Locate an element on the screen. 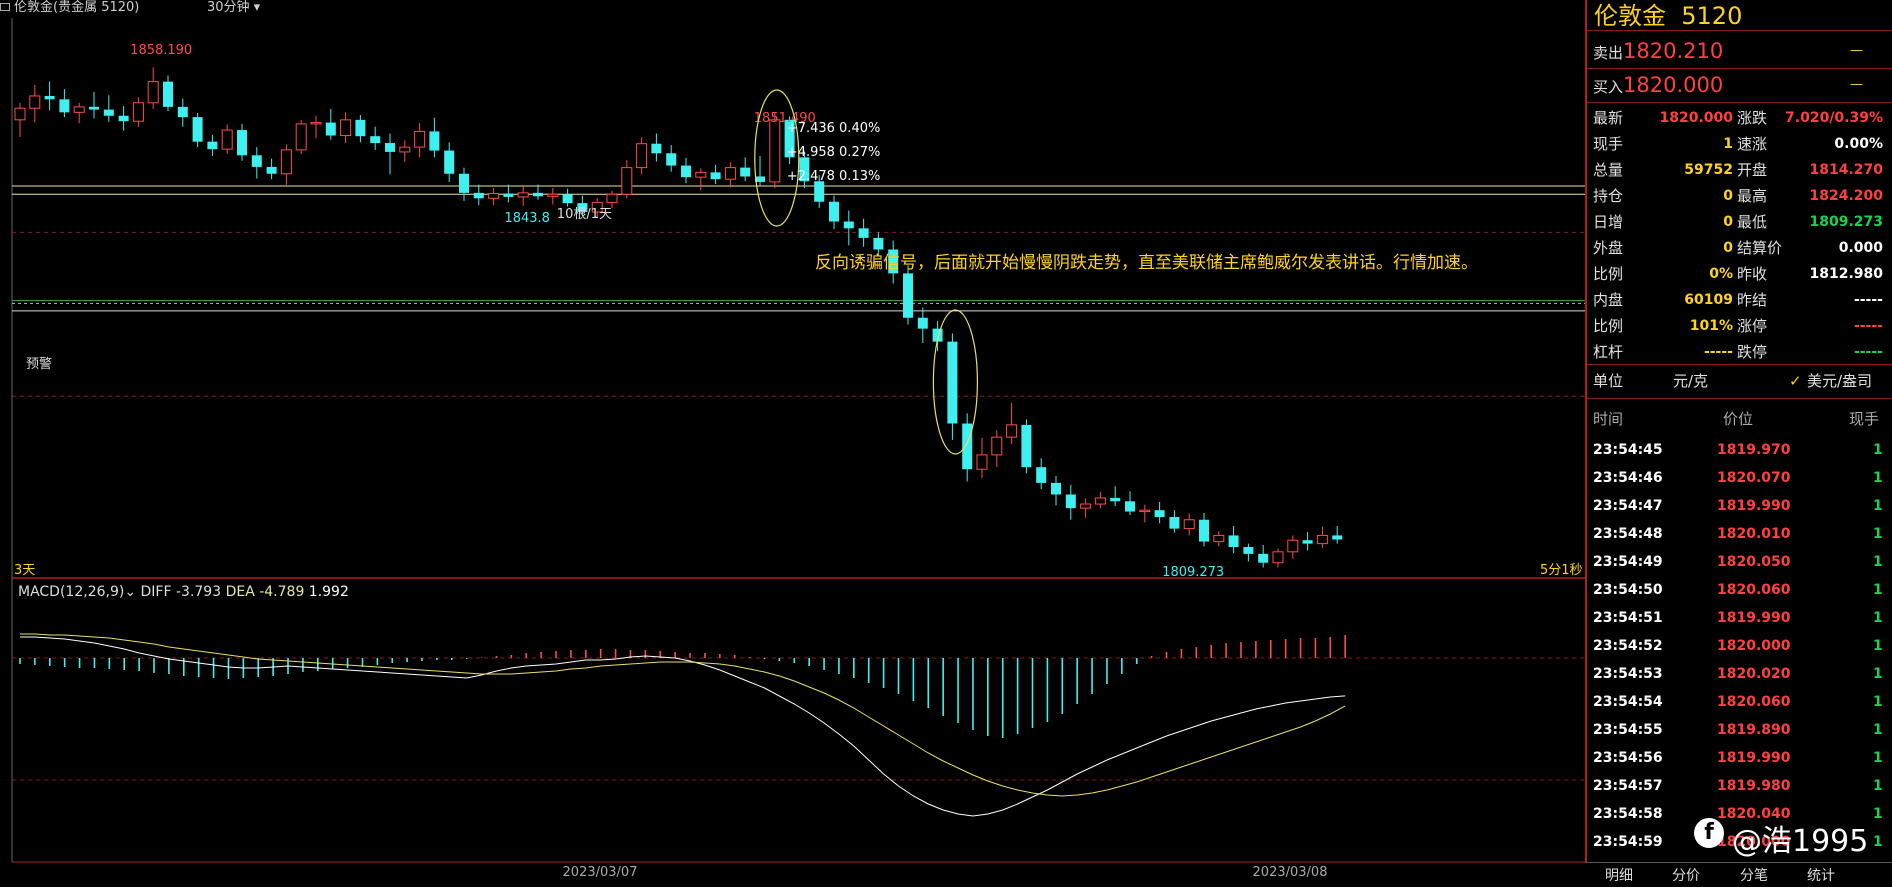 This screenshot has width=1892, height=887. sell-row: 卖出1820.210 — is located at coordinates (1728, 51).